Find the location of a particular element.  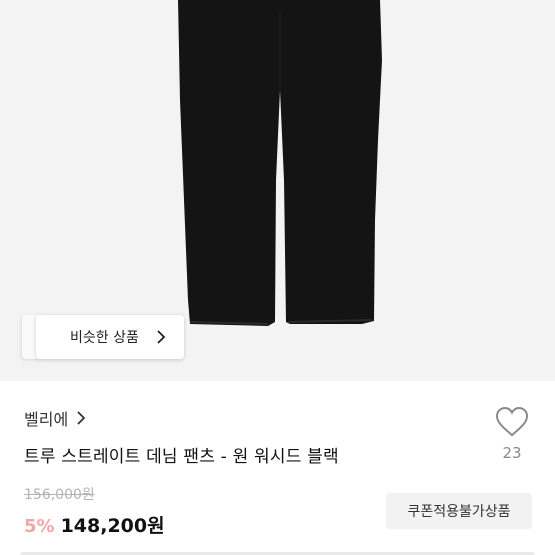

similar-products-button: 비슷한 상품 is located at coordinates (110, 337).